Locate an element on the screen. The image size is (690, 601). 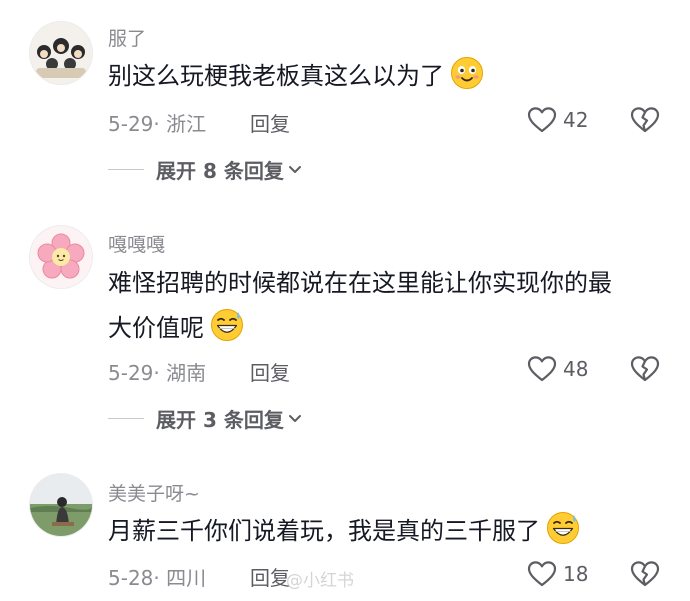
expand-replies-button: 展开 8 条回复 is located at coordinates (205, 169).